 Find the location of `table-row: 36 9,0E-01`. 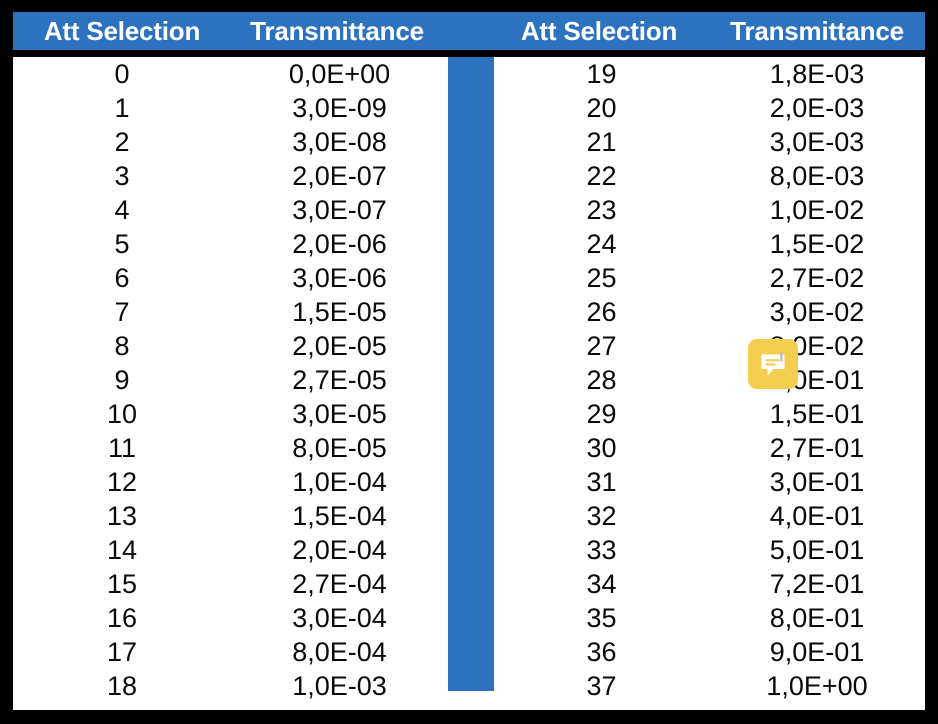

table-row: 36 9,0E-01 is located at coordinates (709, 652).